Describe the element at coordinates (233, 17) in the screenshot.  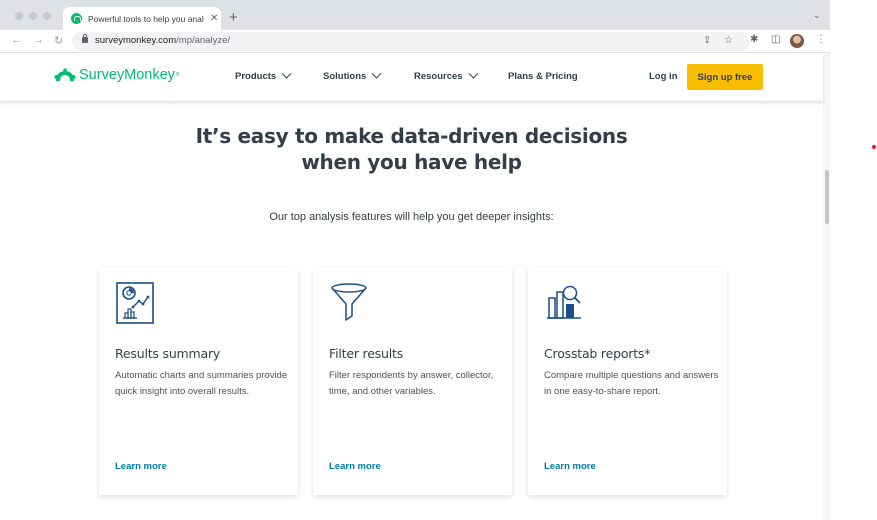
I see `new-tab-button: +` at that location.